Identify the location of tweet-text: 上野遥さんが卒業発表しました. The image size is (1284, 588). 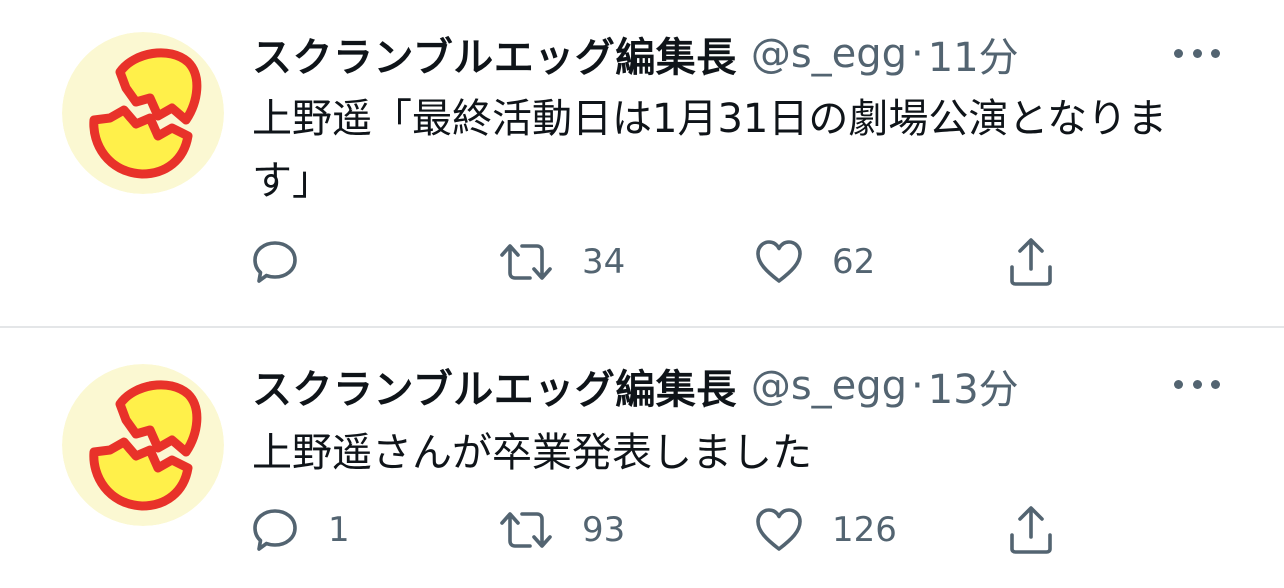
(532, 453).